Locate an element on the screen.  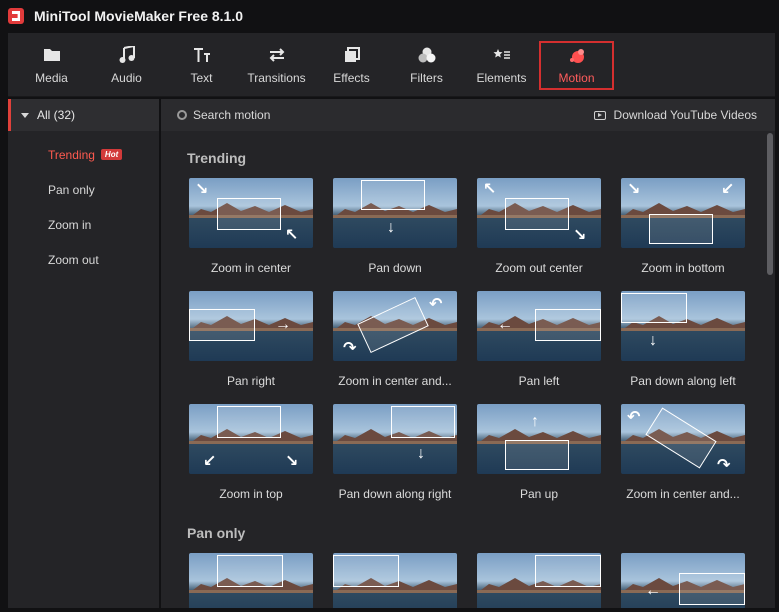
category-all-label: All (32) is located at coordinates (56, 115).